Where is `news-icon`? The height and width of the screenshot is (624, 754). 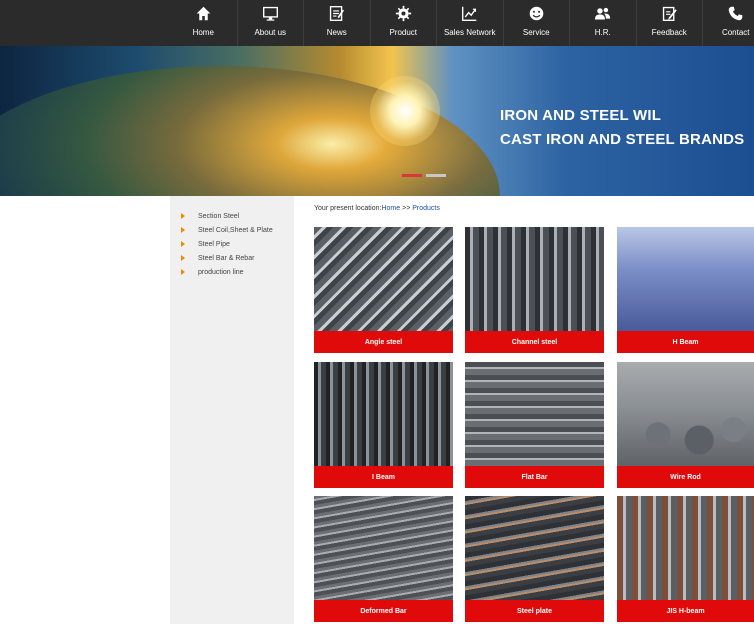
news-icon is located at coordinates (337, 13).